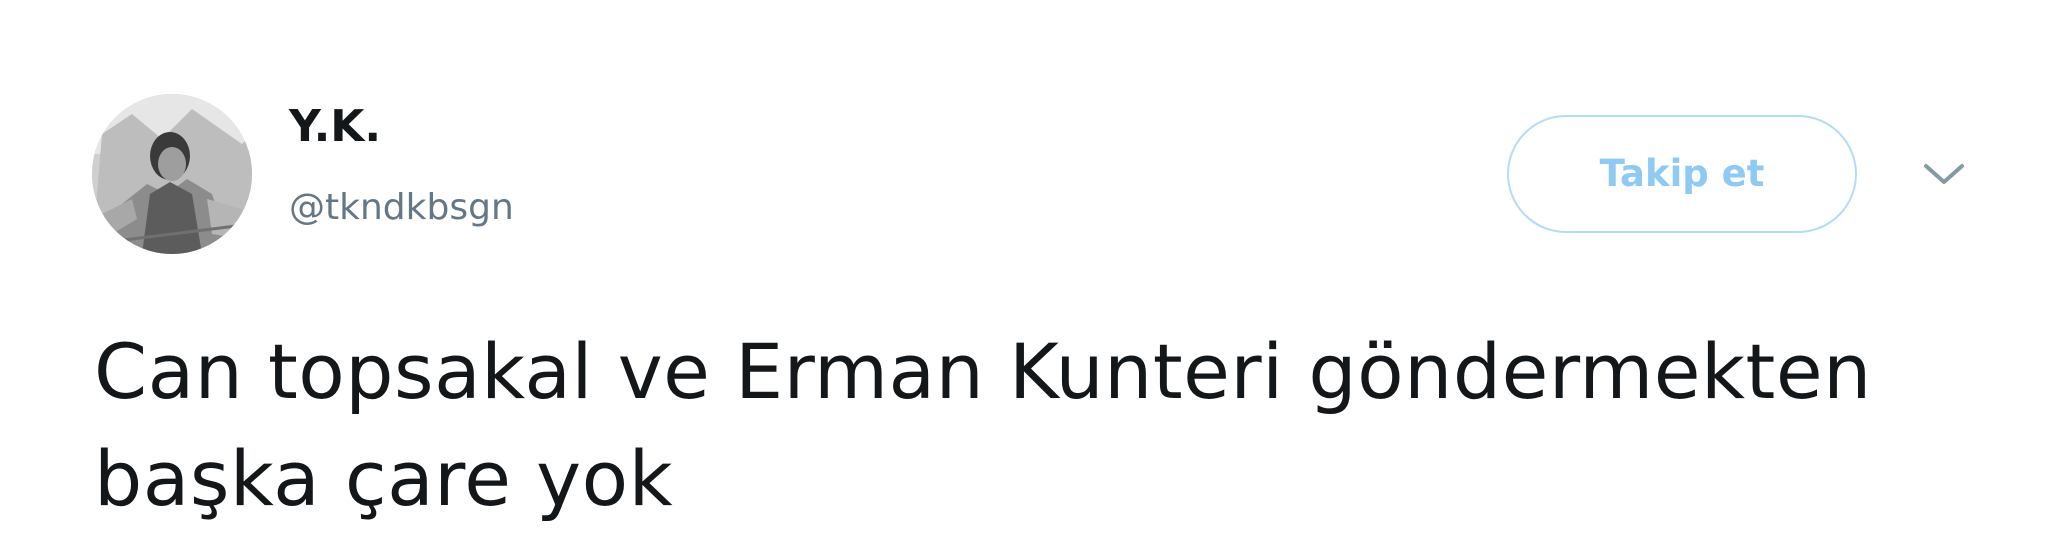  I want to click on follow-button: Takip et, so click(1682, 174).